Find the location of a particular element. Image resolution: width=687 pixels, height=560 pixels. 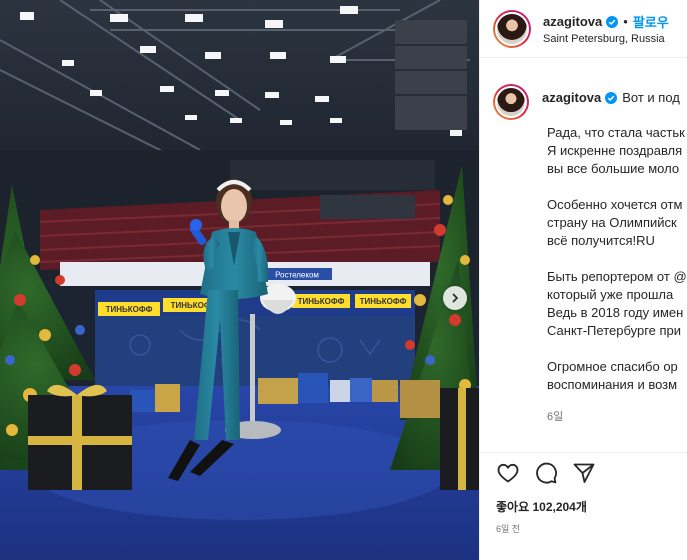

post-header: azagitova • 팔로우 Saint Petersburg, Russia is located at coordinates (583, 29).